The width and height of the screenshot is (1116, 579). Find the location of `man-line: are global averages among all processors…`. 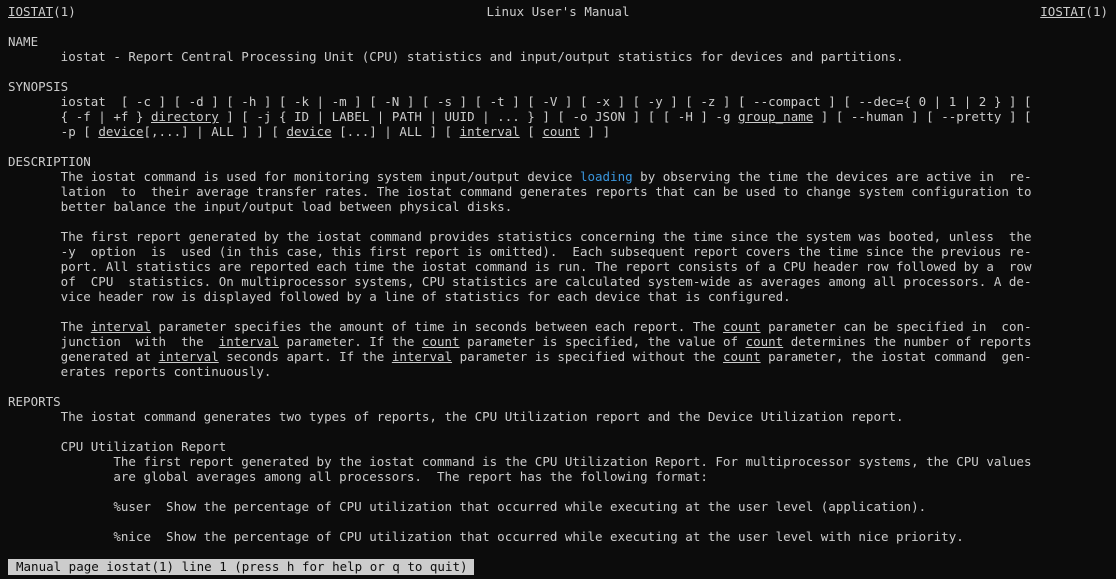

man-line: are global averages among all processors… is located at coordinates (558, 476).